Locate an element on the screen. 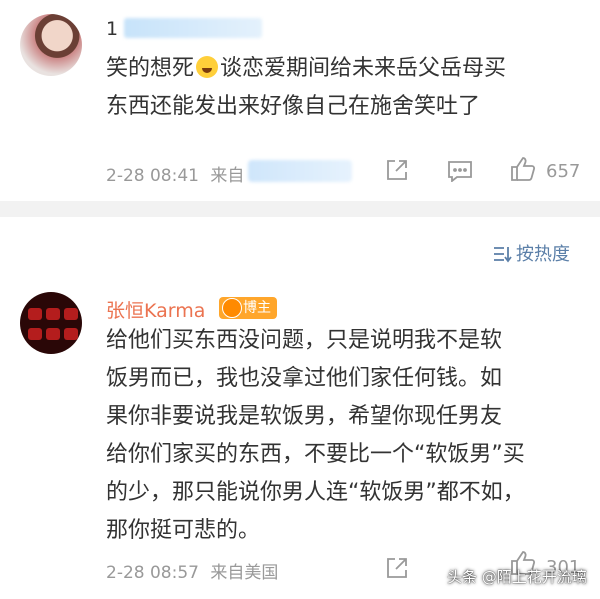 The width and height of the screenshot is (600, 599). username-blur-mask is located at coordinates (193, 28).